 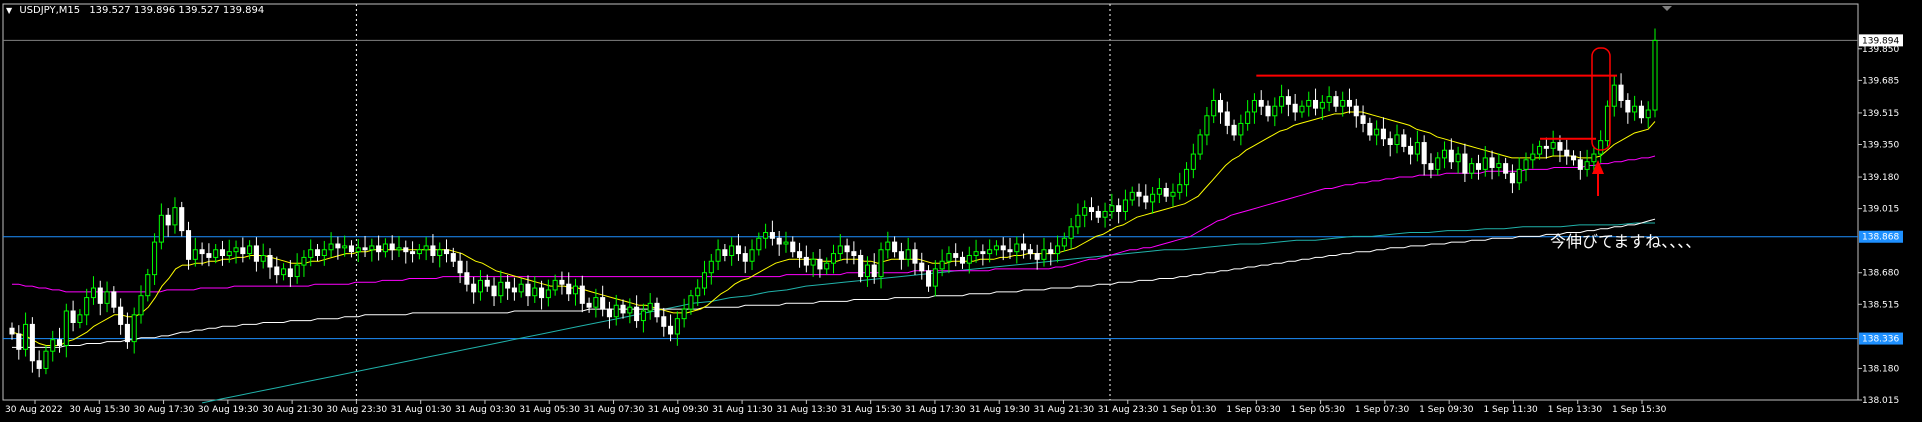 I want to click on x-tick-label: 30 Aug 23:30, so click(x=356, y=410).